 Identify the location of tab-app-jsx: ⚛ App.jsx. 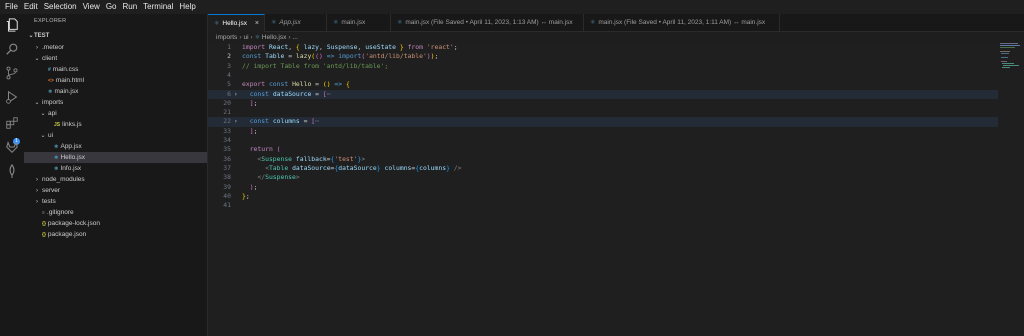
(296, 23).